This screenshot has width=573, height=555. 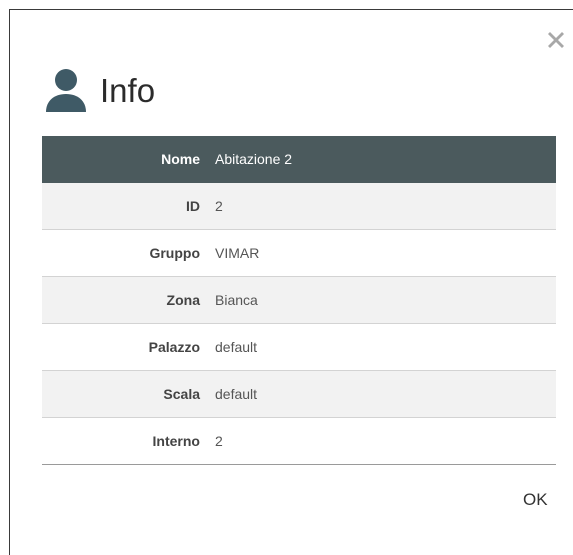 I want to click on user-icon, so click(x=66, y=90).